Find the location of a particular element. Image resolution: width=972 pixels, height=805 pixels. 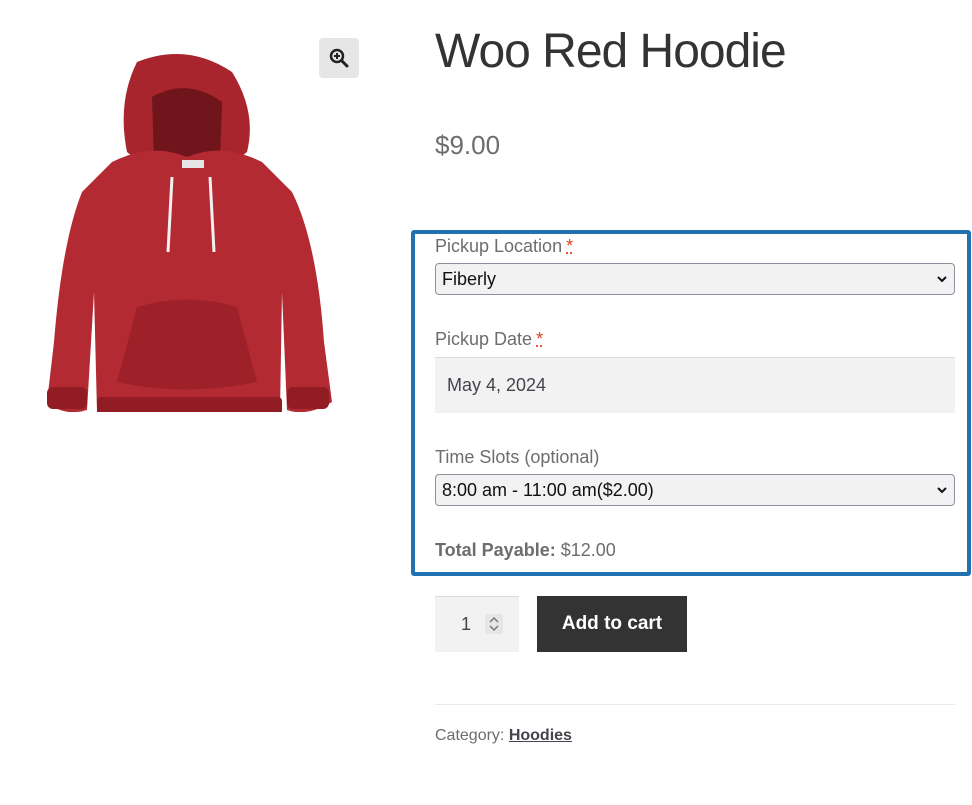

total-payable-value: $12.00 is located at coordinates (588, 550).